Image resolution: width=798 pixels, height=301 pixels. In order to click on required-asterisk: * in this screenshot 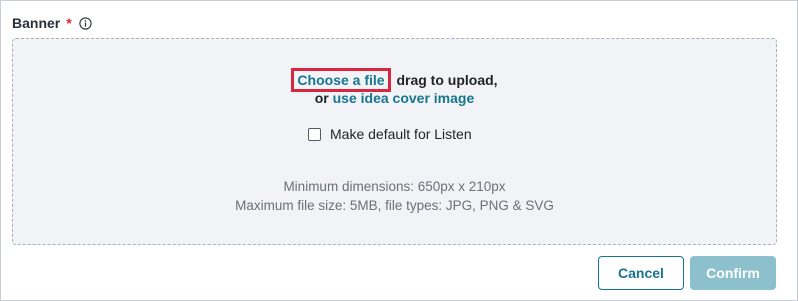, I will do `click(69, 23)`.